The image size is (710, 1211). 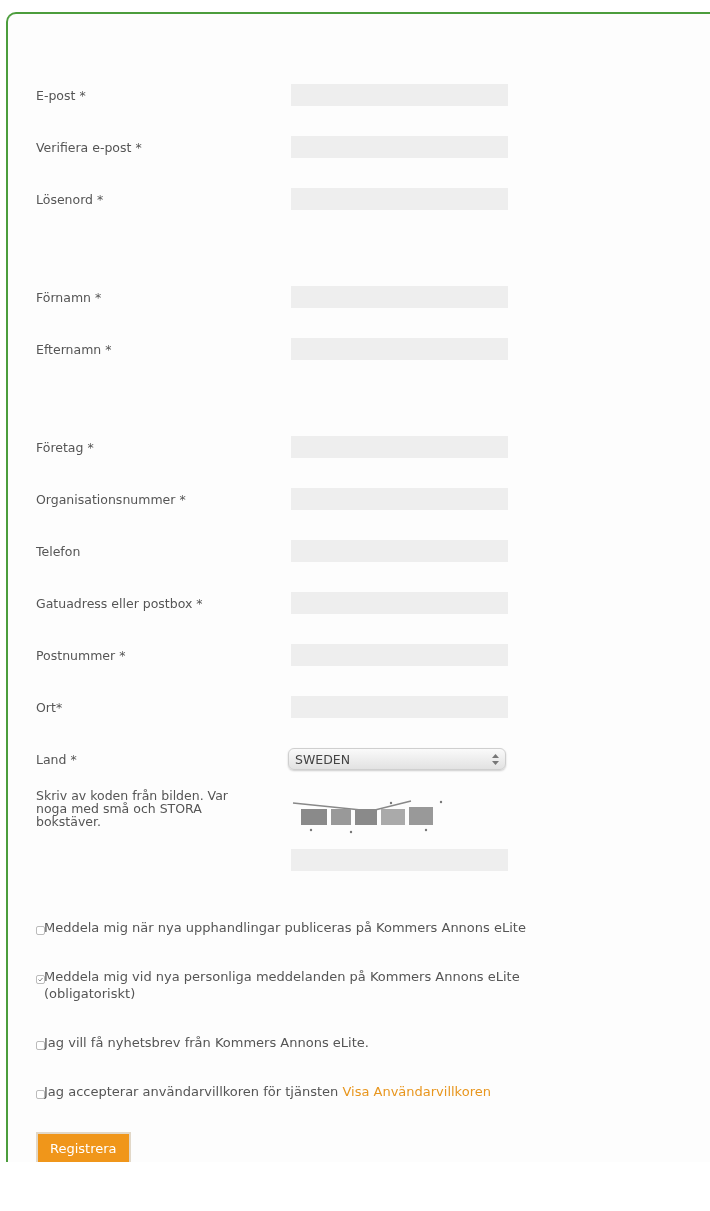 I want to click on check-icon, so click(x=40, y=979).